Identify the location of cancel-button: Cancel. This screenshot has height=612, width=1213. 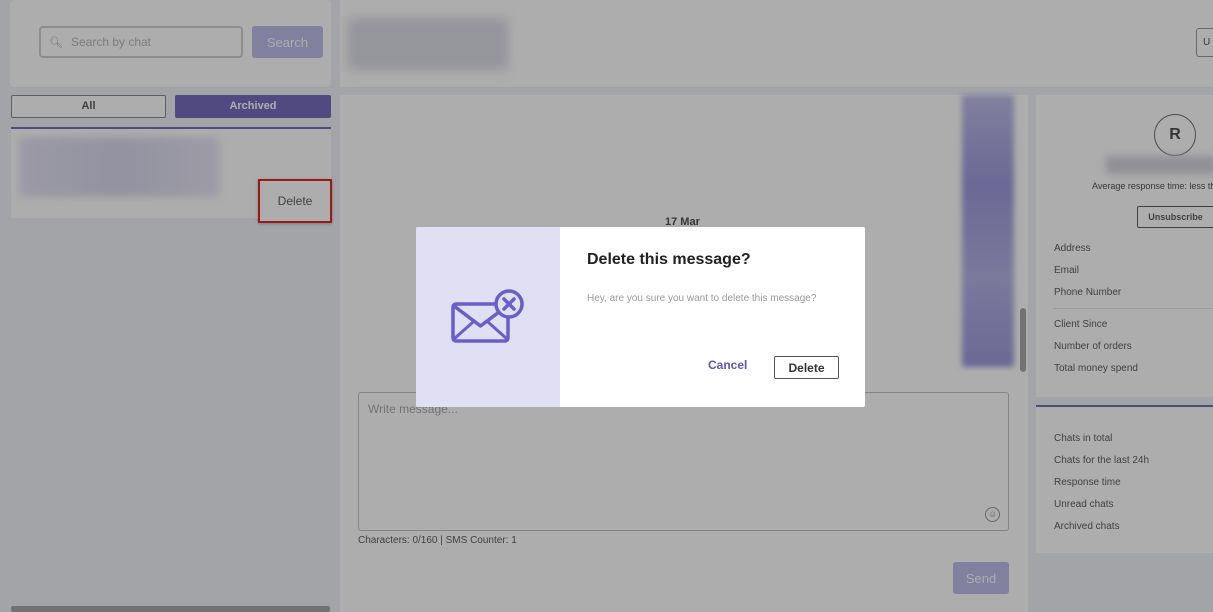
(727, 365).